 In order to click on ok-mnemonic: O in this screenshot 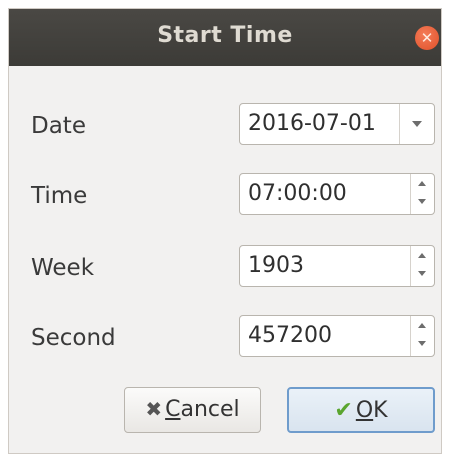, I will do `click(364, 410)`.